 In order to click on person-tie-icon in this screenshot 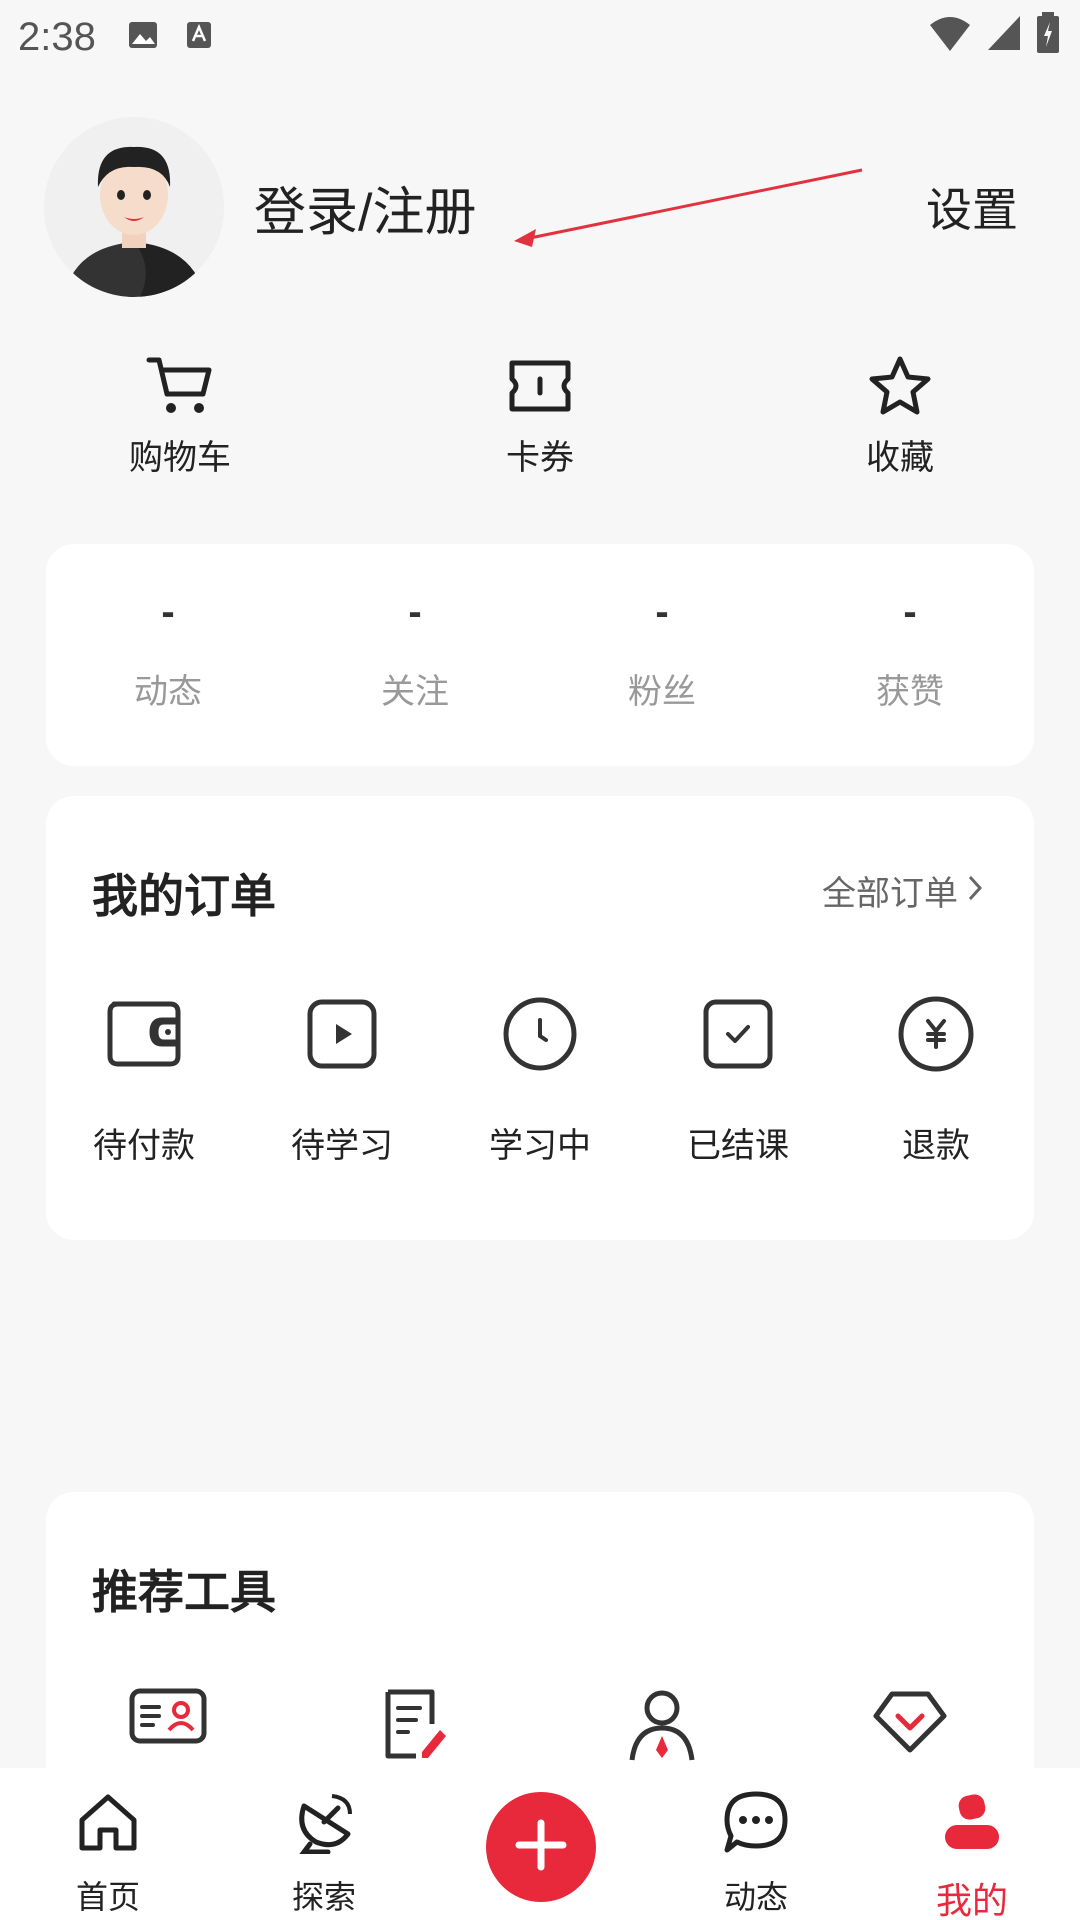, I will do `click(662, 1727)`.